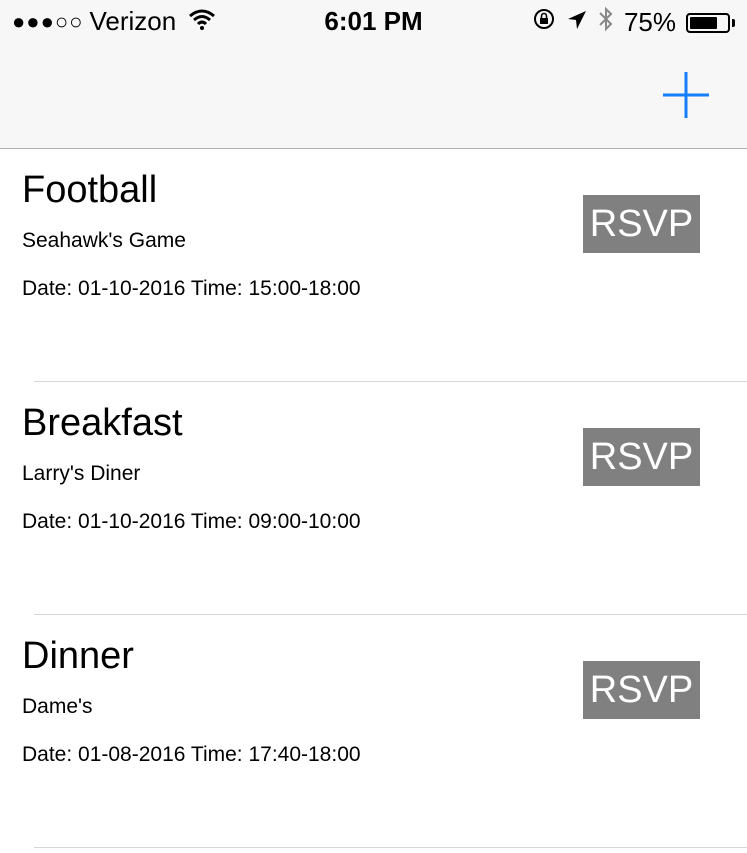 Image resolution: width=747 pixels, height=853 pixels. What do you see at coordinates (390, 847) in the screenshot?
I see `row-divider` at bounding box center [390, 847].